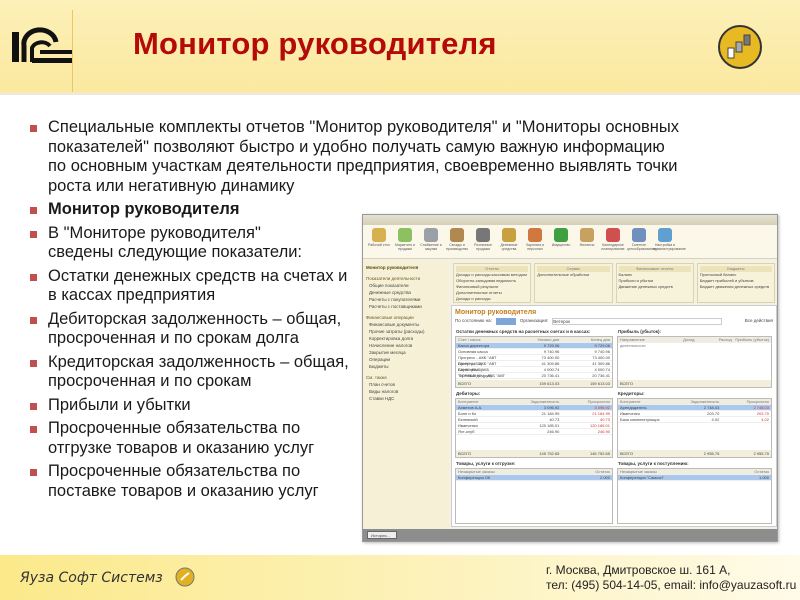 This screenshot has width=800, height=600. I want to click on org-field: Ветерок, so click(637, 321).